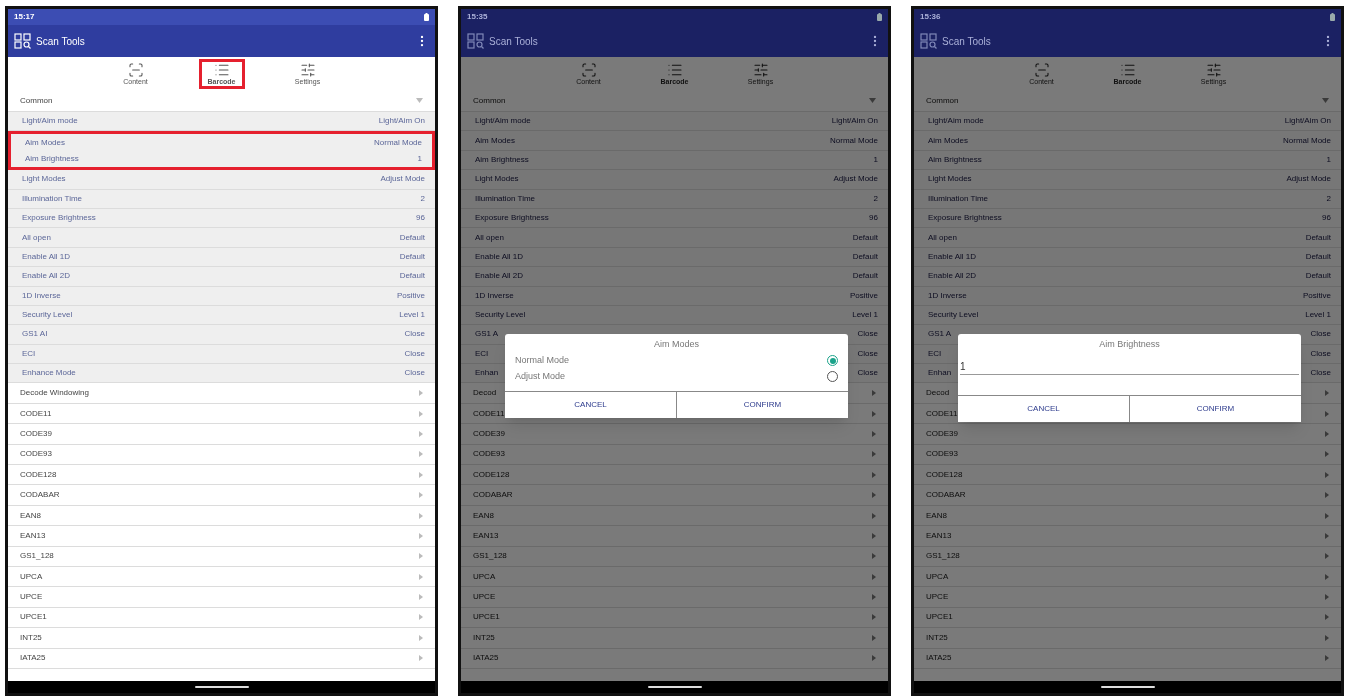 The height and width of the screenshot is (698, 1349). What do you see at coordinates (540, 376) in the screenshot?
I see `option-label: Adjust Mode` at bounding box center [540, 376].